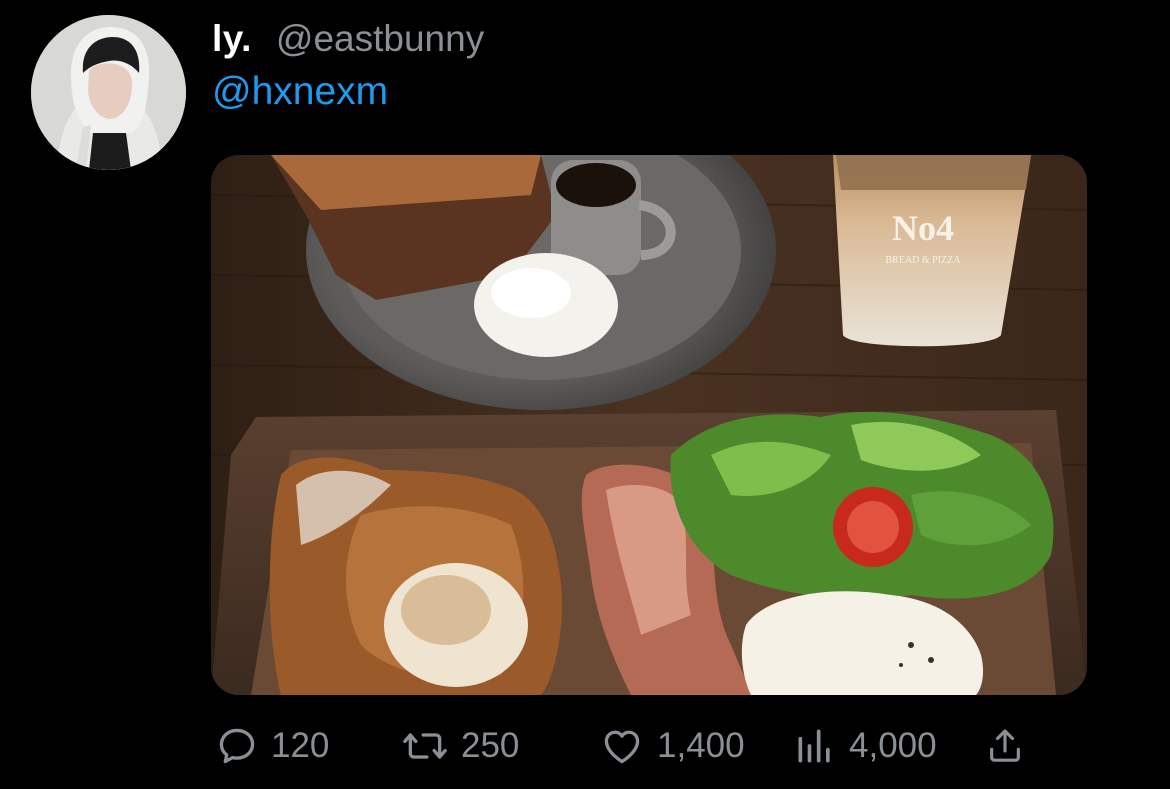 This screenshot has height=789, width=1170. I want to click on cup-logo: No4, so click(923, 228).